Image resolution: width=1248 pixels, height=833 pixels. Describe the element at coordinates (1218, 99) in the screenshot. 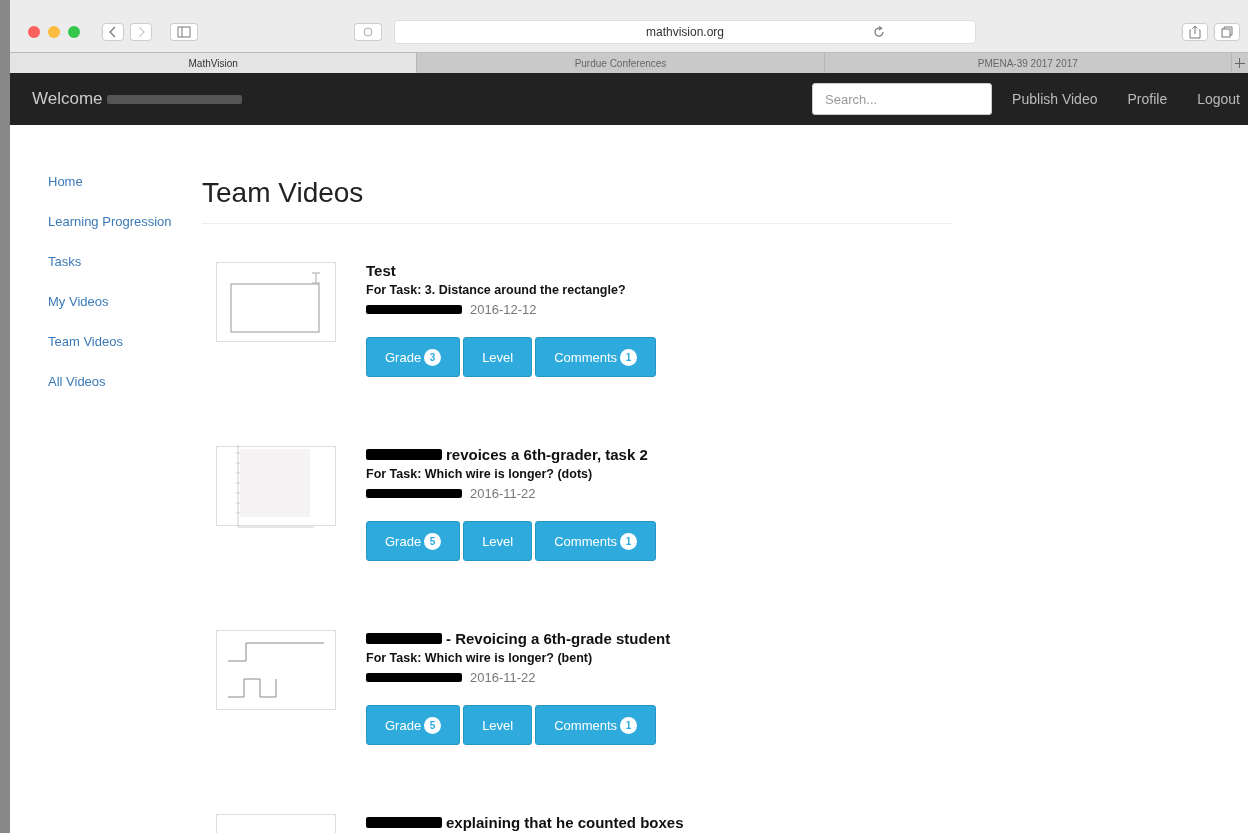

I see `nav-link: Logout` at that location.